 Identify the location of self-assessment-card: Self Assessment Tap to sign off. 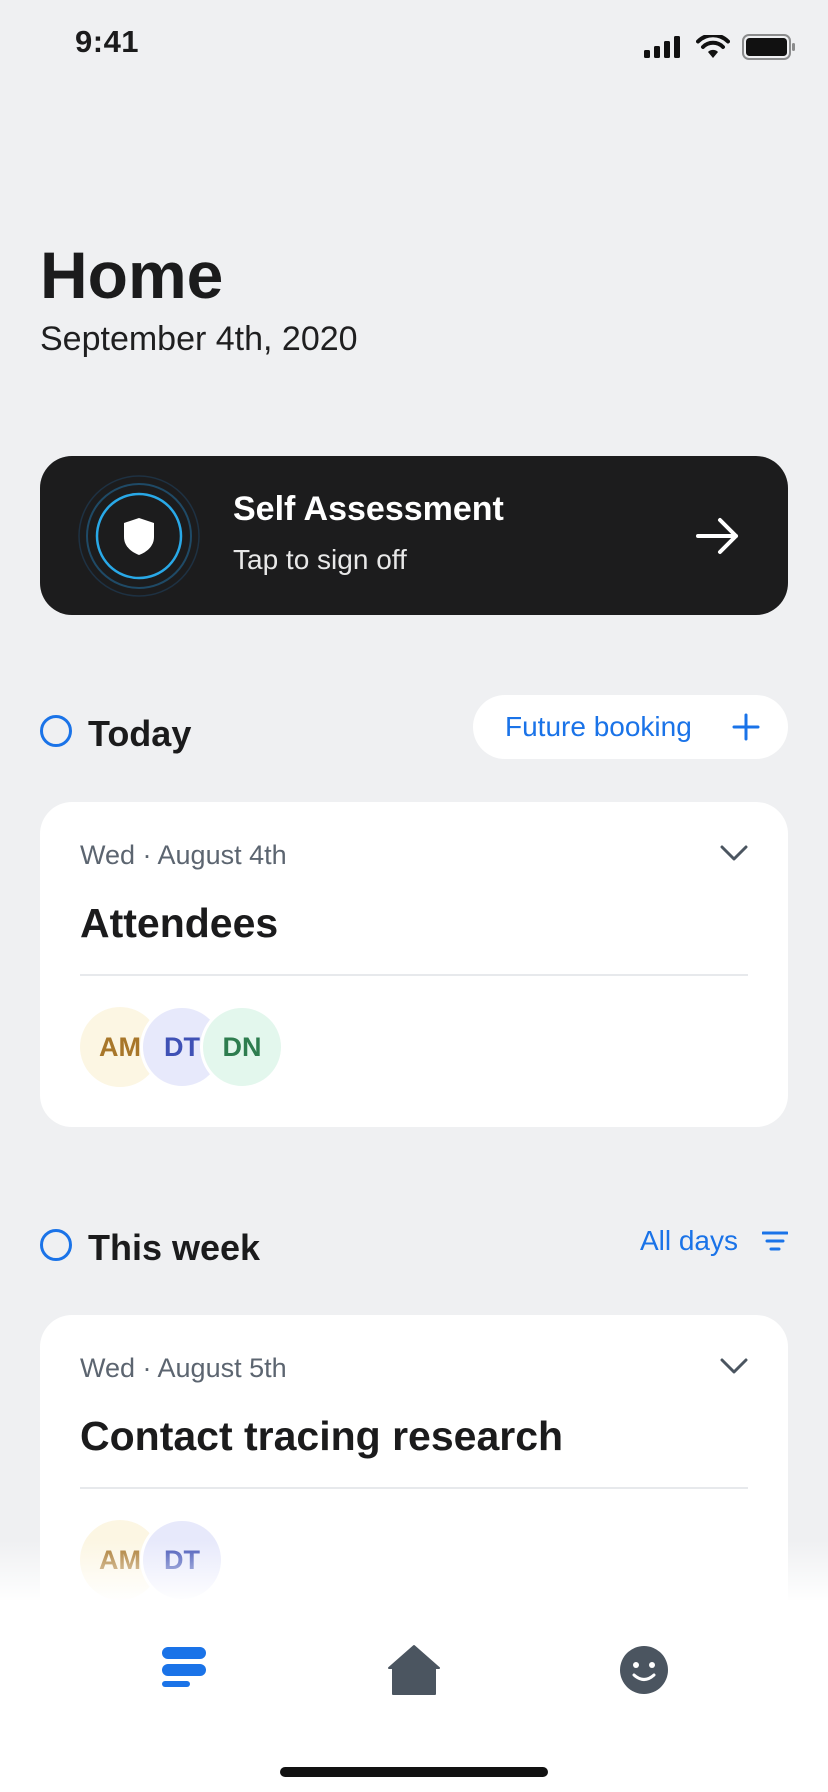
(414, 535).